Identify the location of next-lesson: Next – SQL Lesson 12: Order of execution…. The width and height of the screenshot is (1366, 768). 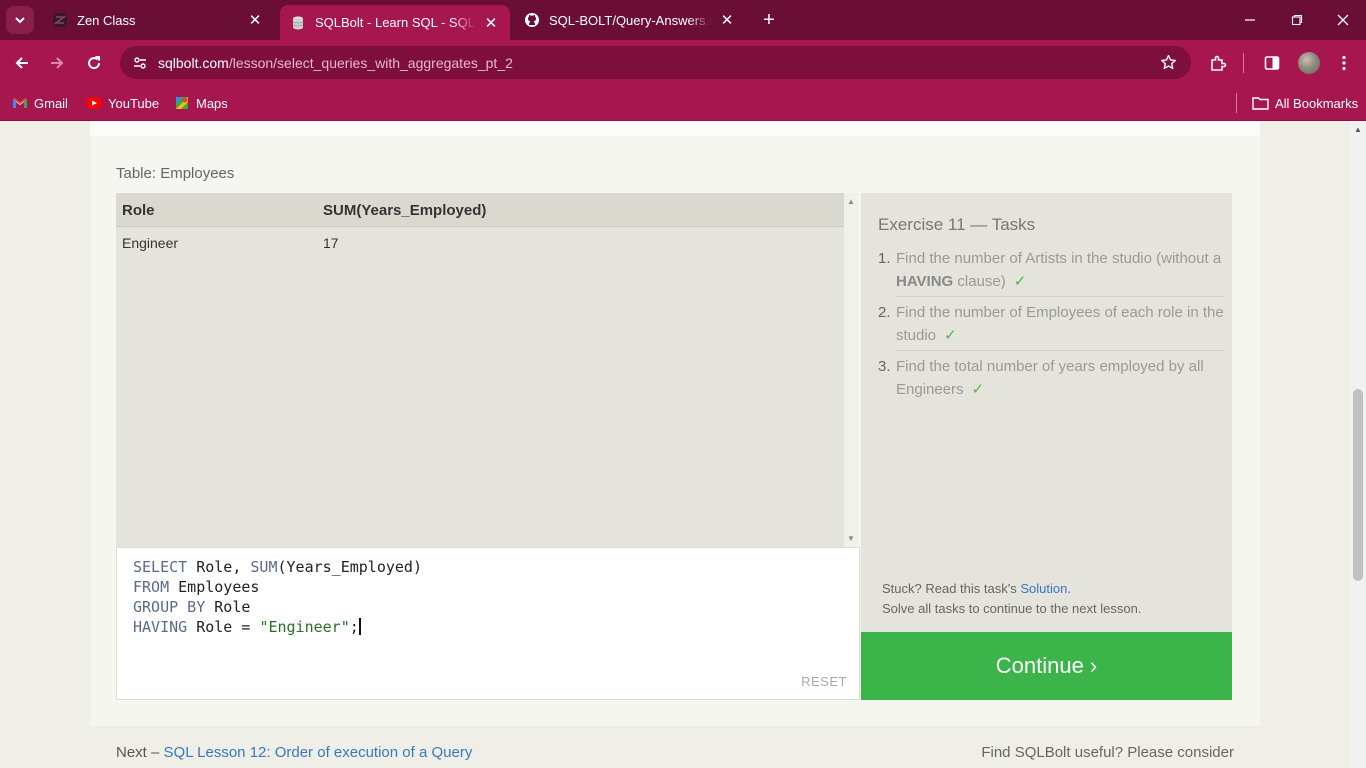
(294, 752).